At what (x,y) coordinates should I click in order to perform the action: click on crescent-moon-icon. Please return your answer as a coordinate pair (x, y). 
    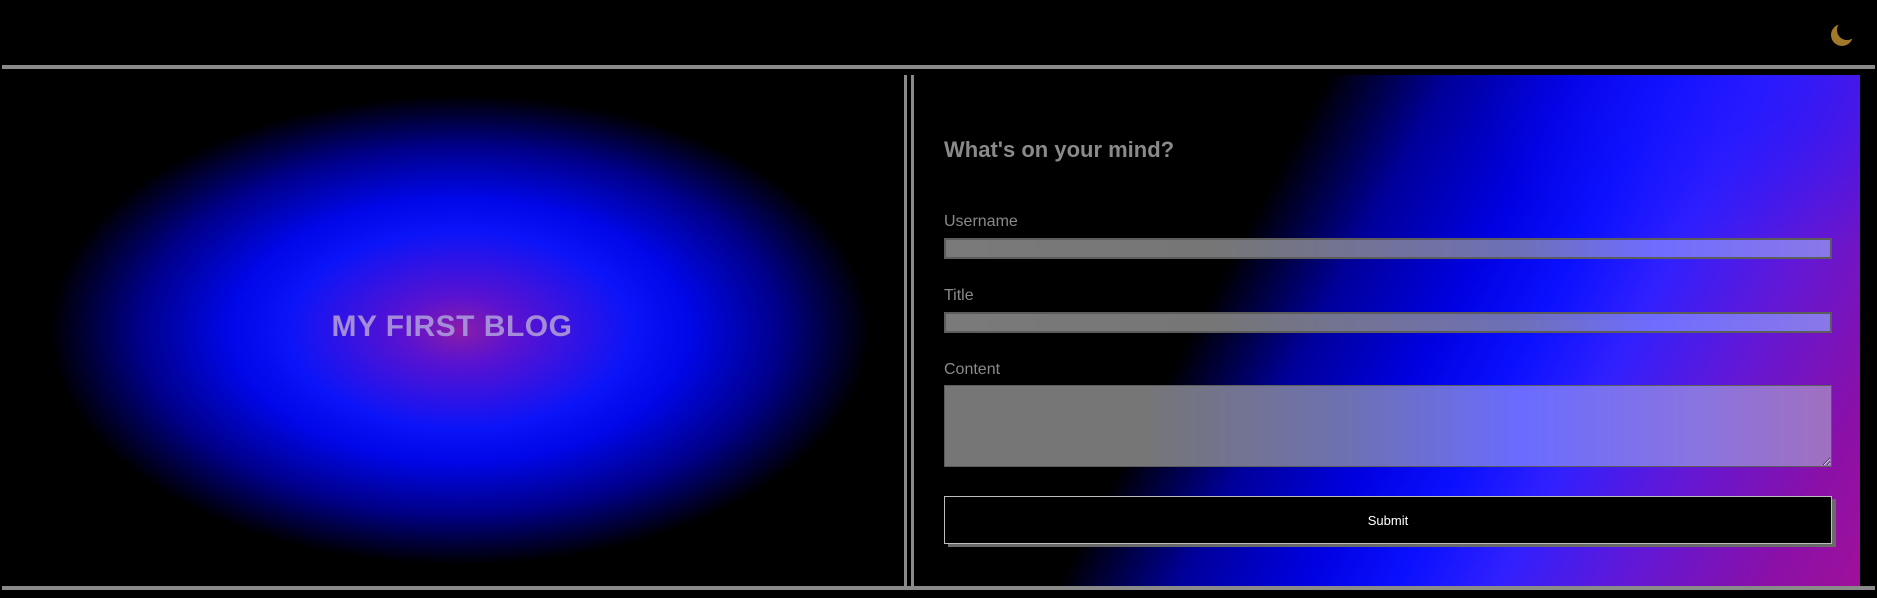
    Looking at the image, I should click on (1842, 35).